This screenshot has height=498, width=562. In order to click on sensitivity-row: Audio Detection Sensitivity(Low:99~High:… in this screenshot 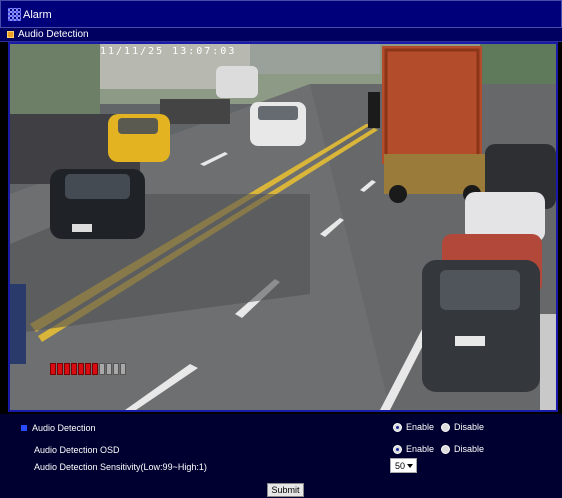, I will do `click(281, 468)`.